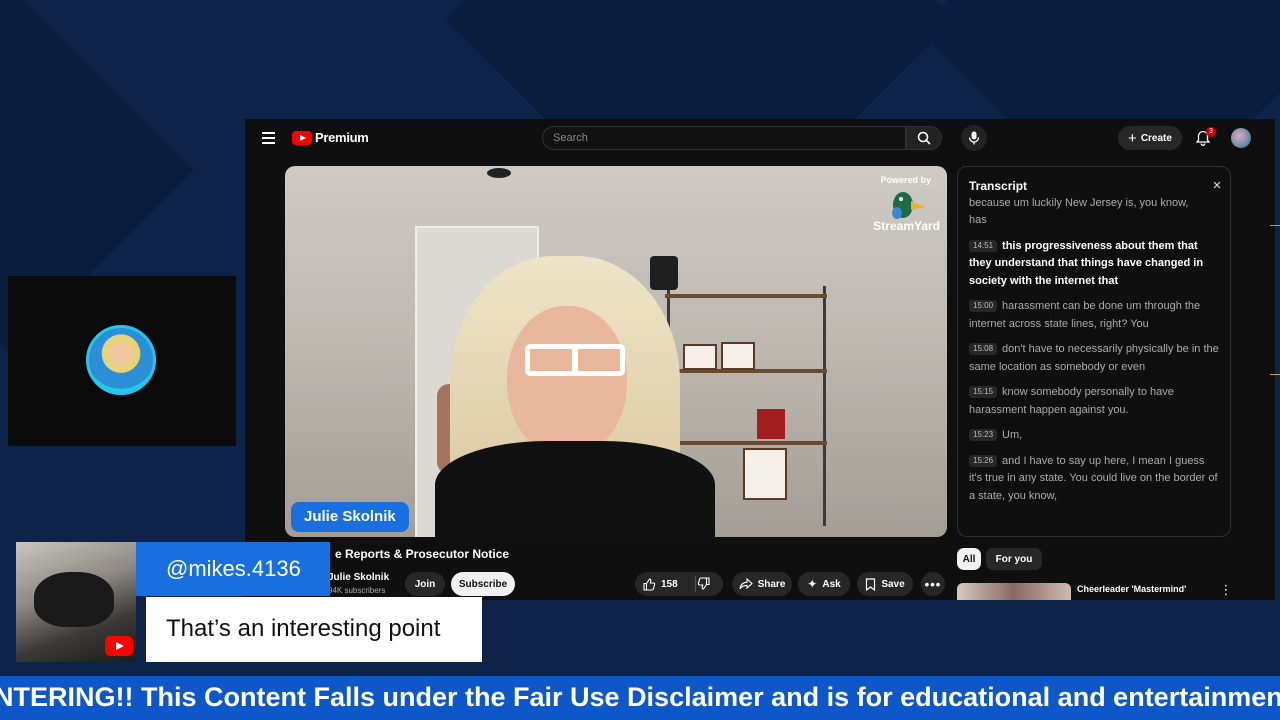 The image size is (1280, 720). I want to click on divider, so click(695, 584).